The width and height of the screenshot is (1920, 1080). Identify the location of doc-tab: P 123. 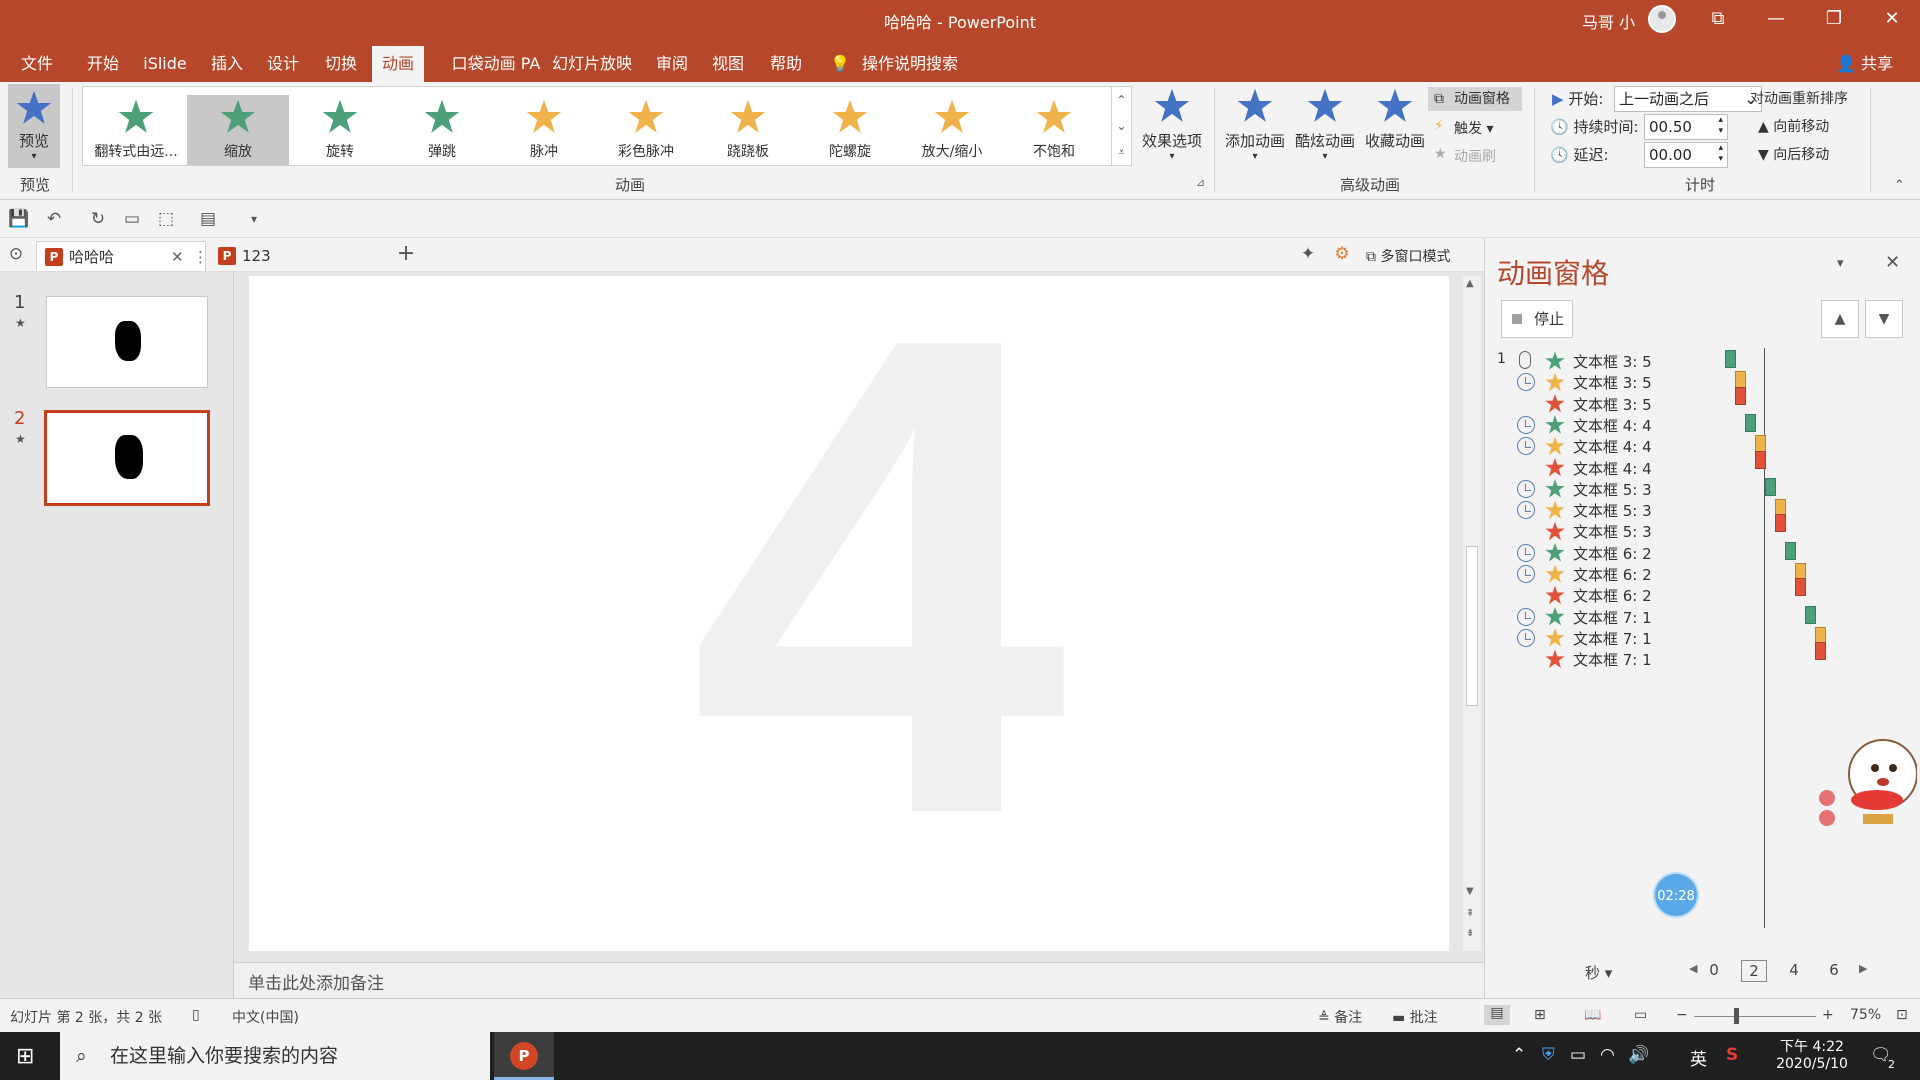
(300, 256).